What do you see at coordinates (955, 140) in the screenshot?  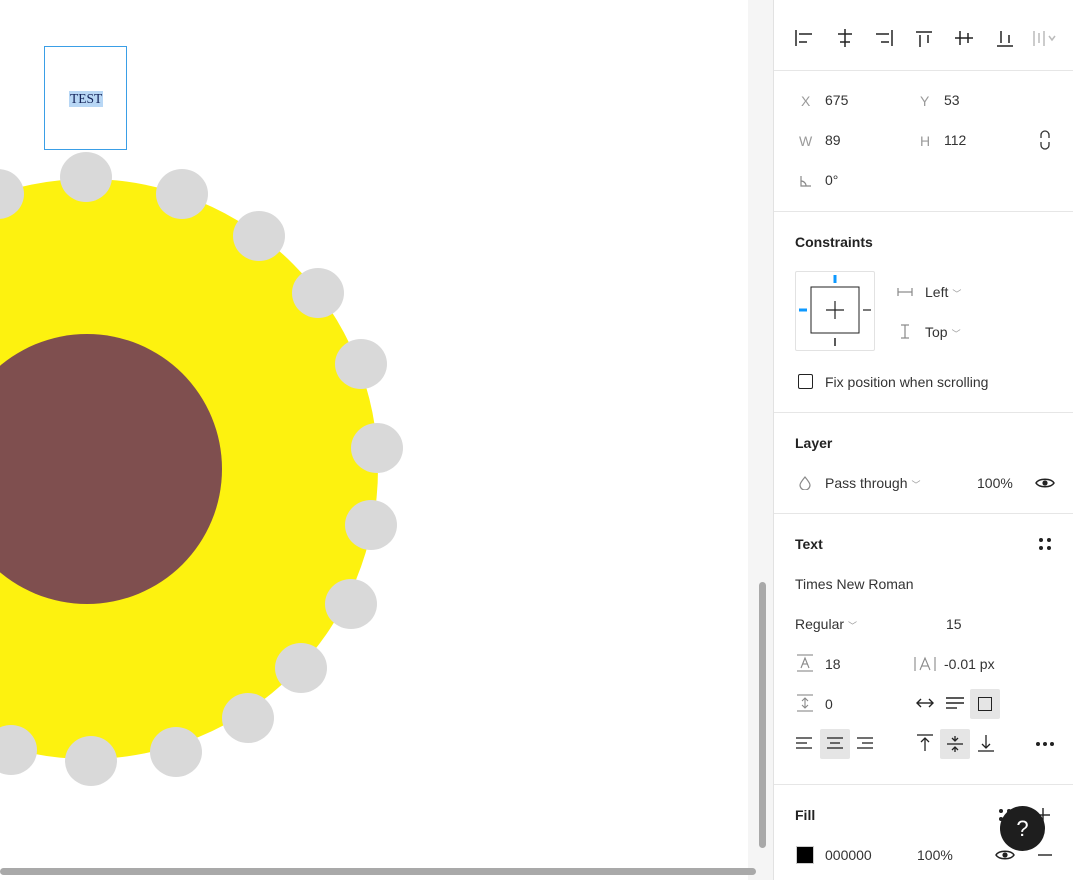 I see `h-input: 112` at bounding box center [955, 140].